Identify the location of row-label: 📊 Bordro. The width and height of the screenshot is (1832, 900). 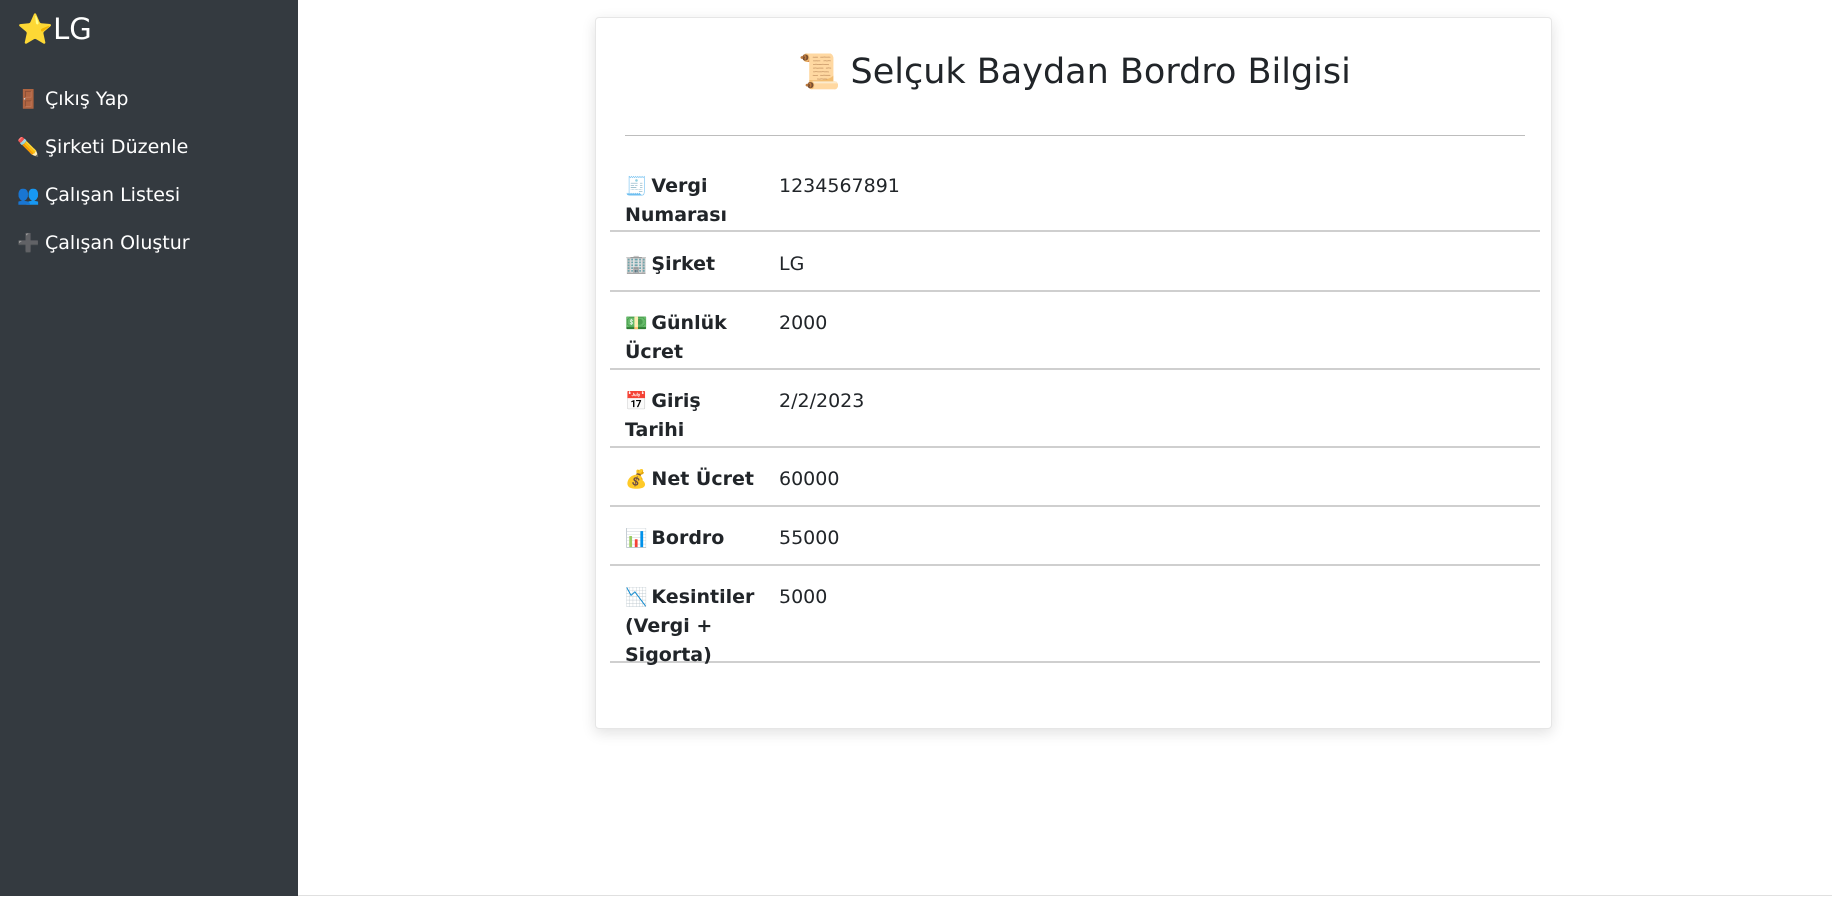
(692, 538).